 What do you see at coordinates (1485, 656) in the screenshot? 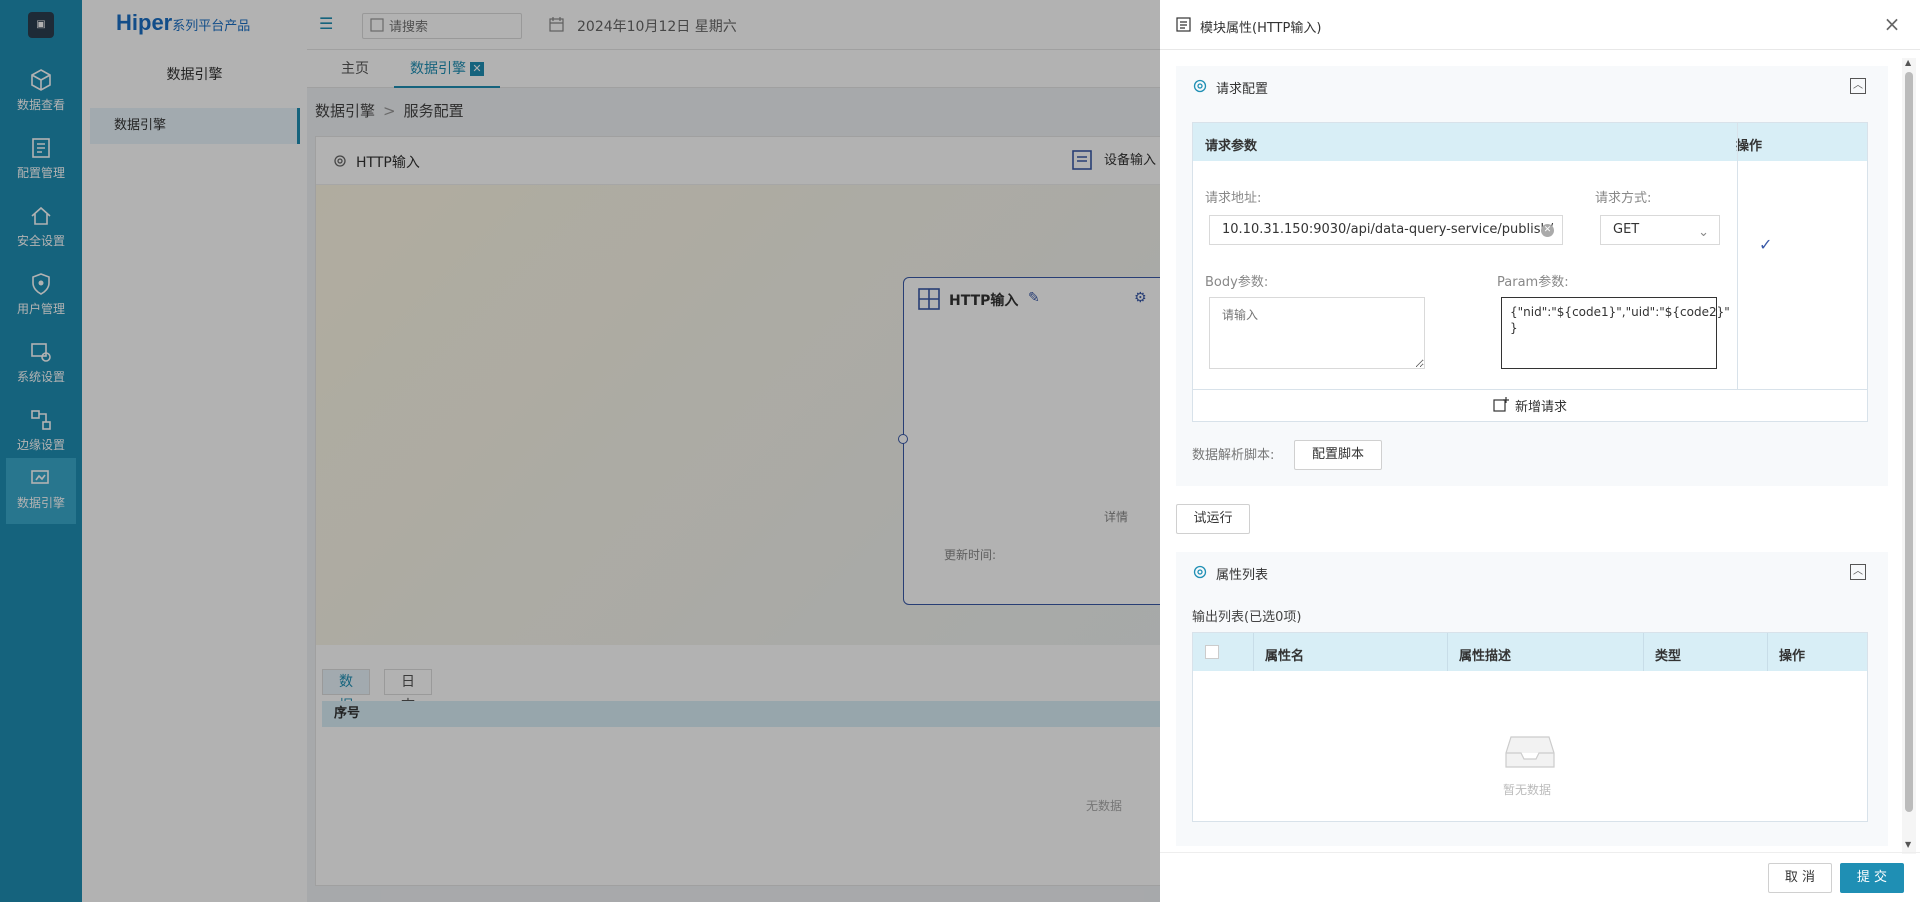
I see `col-attr-desc: 属性描述` at bounding box center [1485, 656].